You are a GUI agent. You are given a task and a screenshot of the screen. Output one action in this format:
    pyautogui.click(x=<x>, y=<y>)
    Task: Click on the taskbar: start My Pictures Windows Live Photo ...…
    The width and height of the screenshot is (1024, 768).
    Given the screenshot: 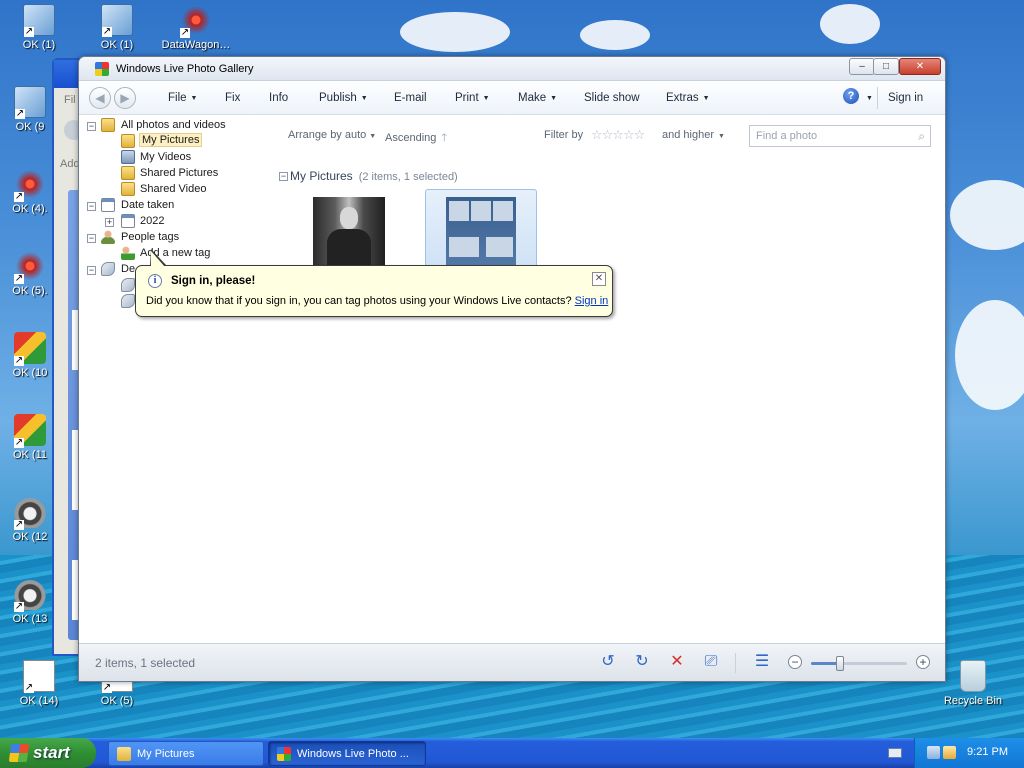 What is the action you would take?
    pyautogui.click(x=512, y=753)
    